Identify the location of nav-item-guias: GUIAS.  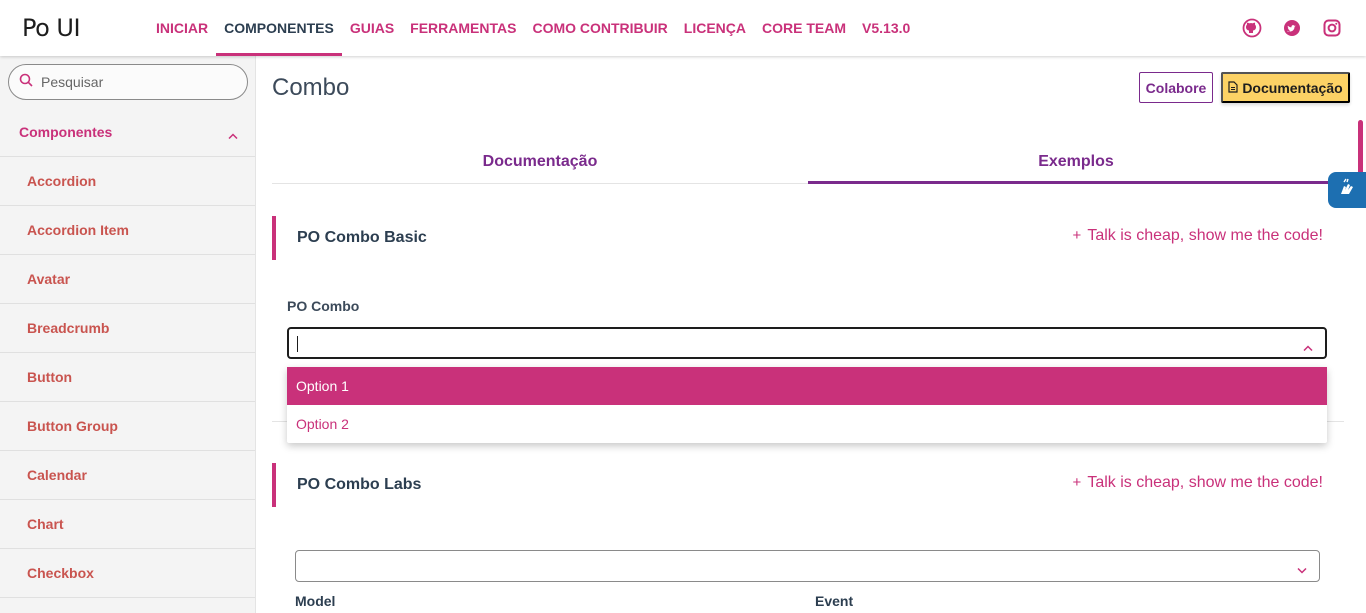
(372, 28).